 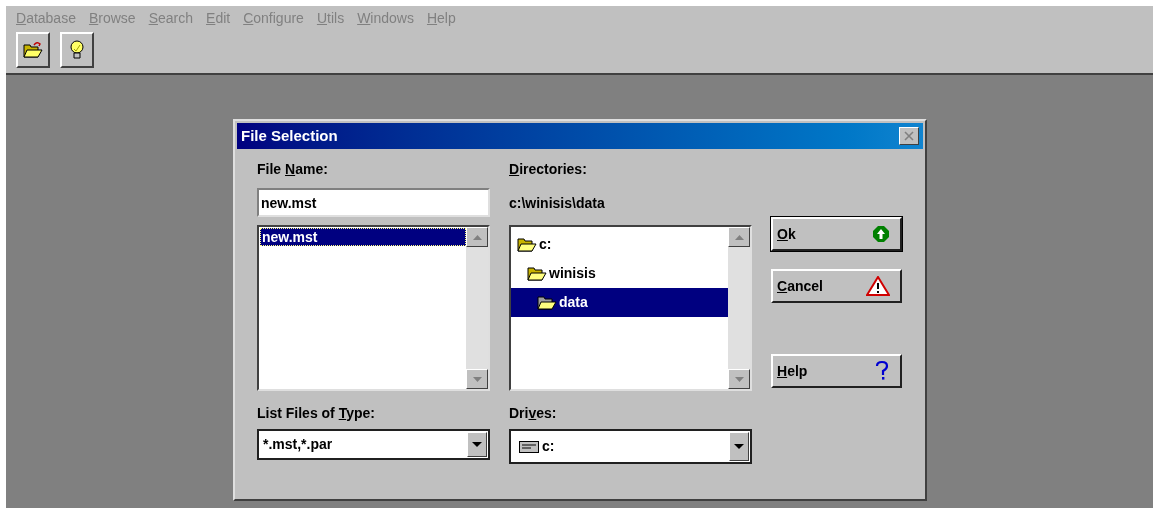 I want to click on close-button, so click(x=909, y=136).